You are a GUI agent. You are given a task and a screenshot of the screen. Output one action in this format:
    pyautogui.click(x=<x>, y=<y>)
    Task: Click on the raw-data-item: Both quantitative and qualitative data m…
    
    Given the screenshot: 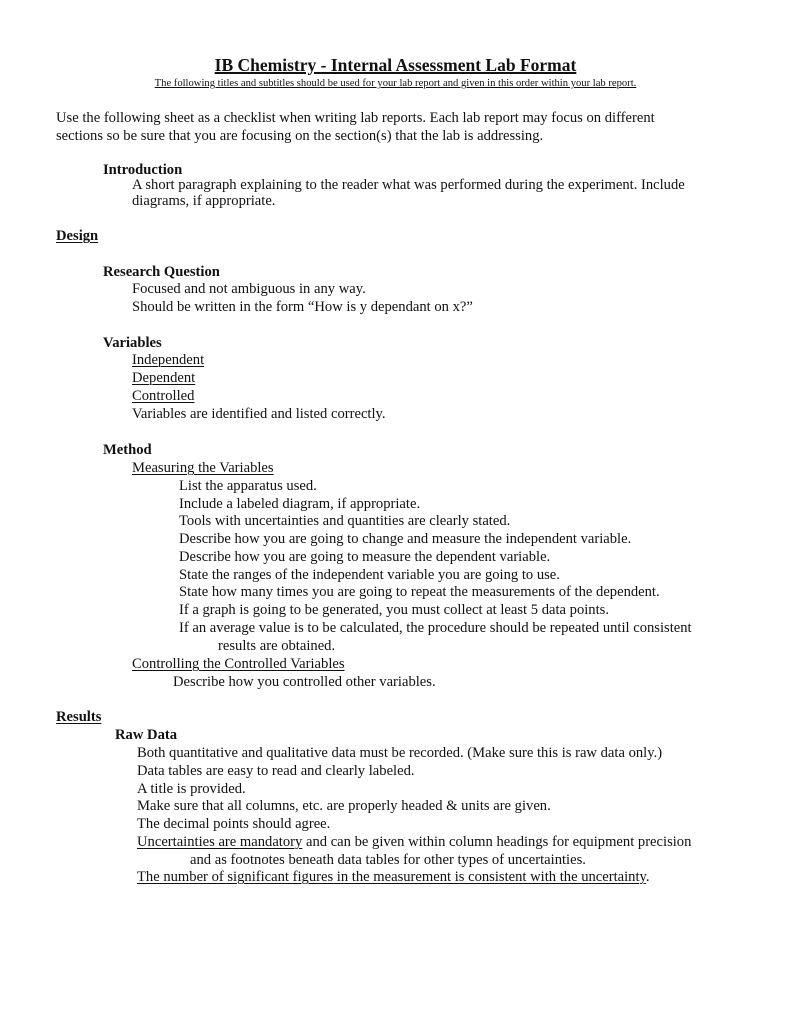 What is the action you would take?
    pyautogui.click(x=400, y=753)
    